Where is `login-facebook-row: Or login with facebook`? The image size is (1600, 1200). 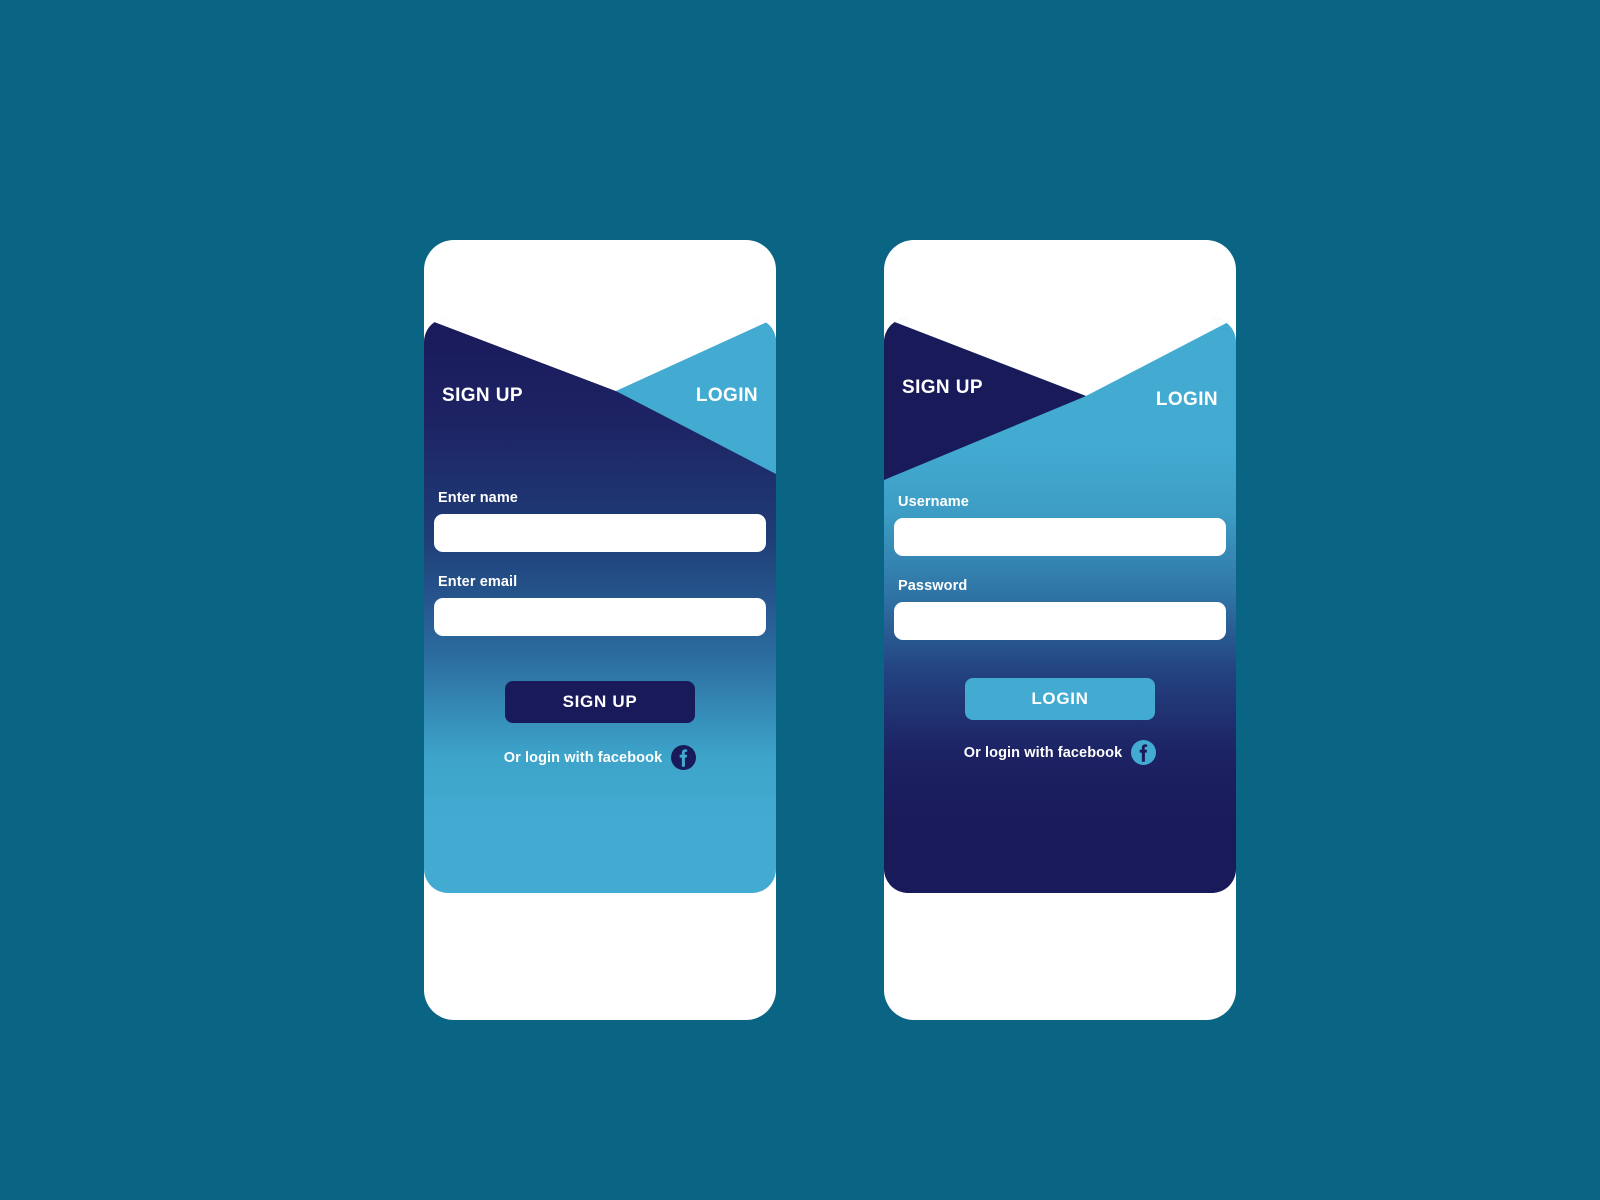 login-facebook-row: Or login with facebook is located at coordinates (1060, 752).